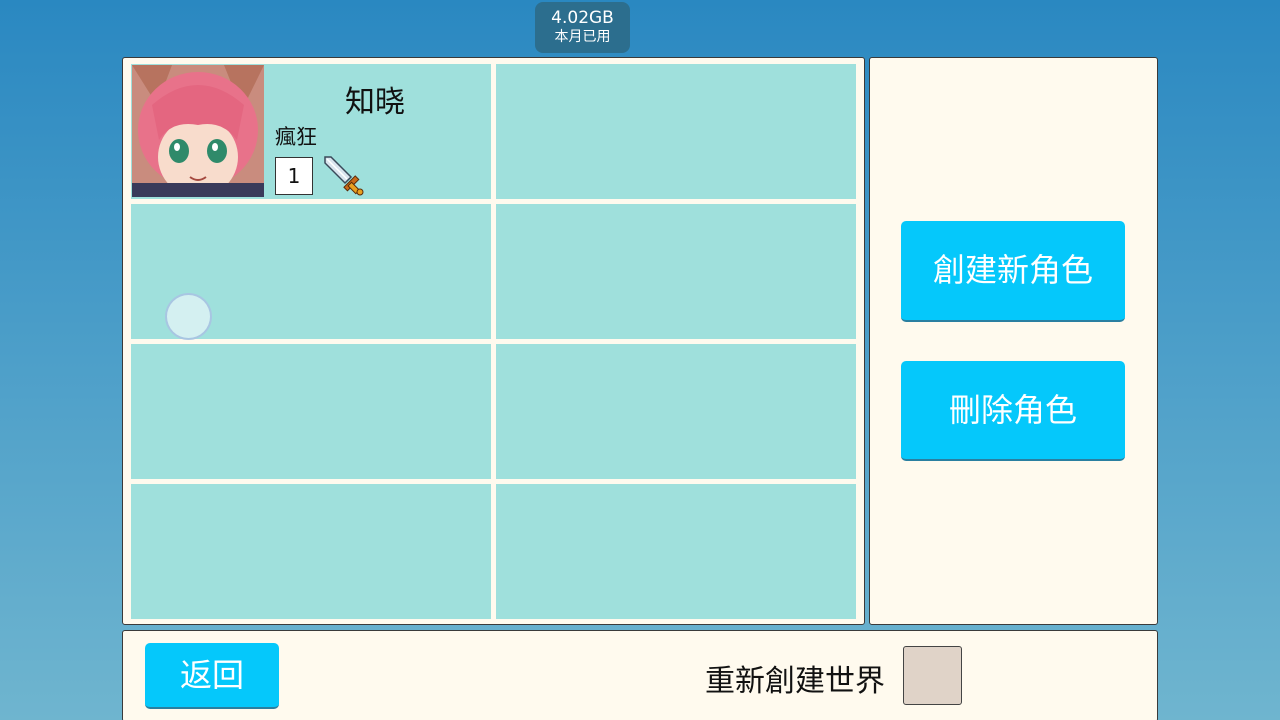 This screenshot has width=1280, height=720. I want to click on character-level: 1, so click(294, 176).